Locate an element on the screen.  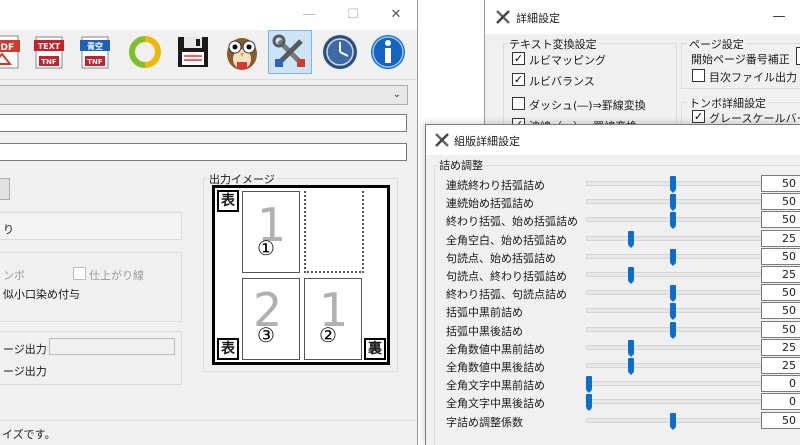
tsume-row-label: 全角文字中黒前詰め is located at coordinates (495, 386).